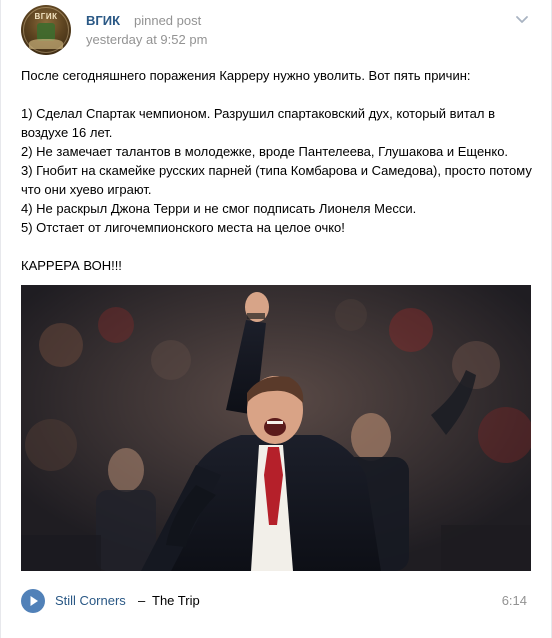 Image resolution: width=552 pixels, height=638 pixels. I want to click on play-button, so click(33, 601).